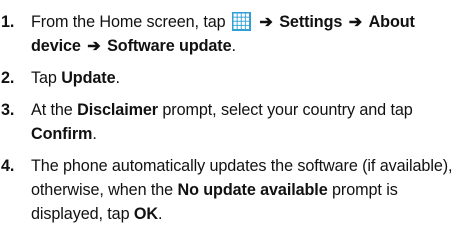  I want to click on disclaimer-label: Disclaimer, so click(117, 110).